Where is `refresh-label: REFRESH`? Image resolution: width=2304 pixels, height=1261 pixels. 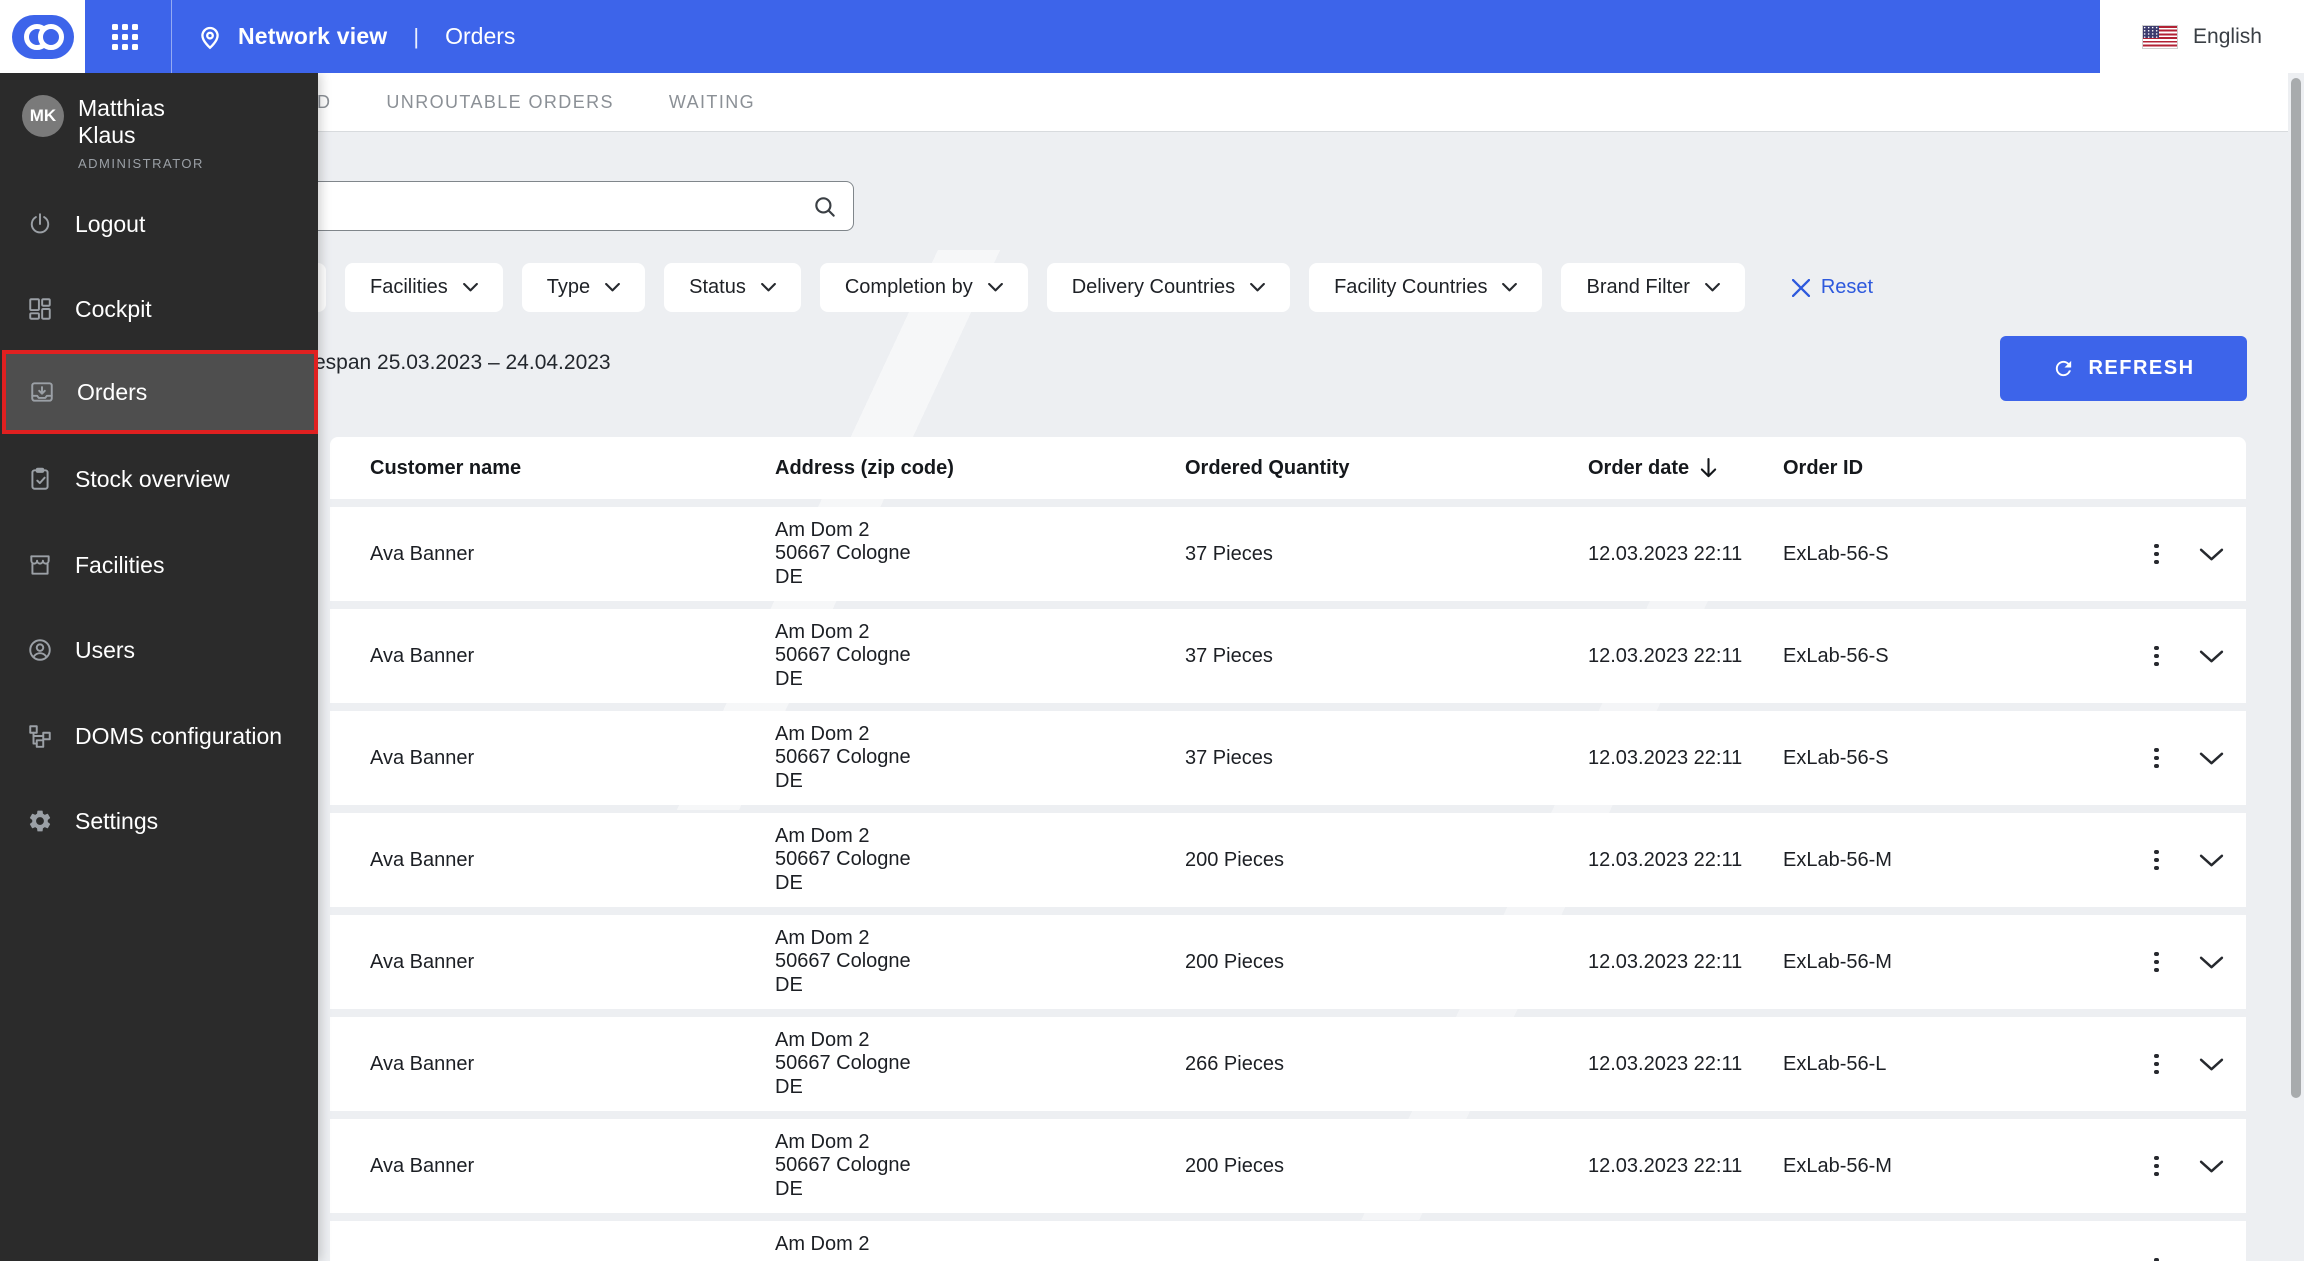 refresh-label: REFRESH is located at coordinates (2141, 368).